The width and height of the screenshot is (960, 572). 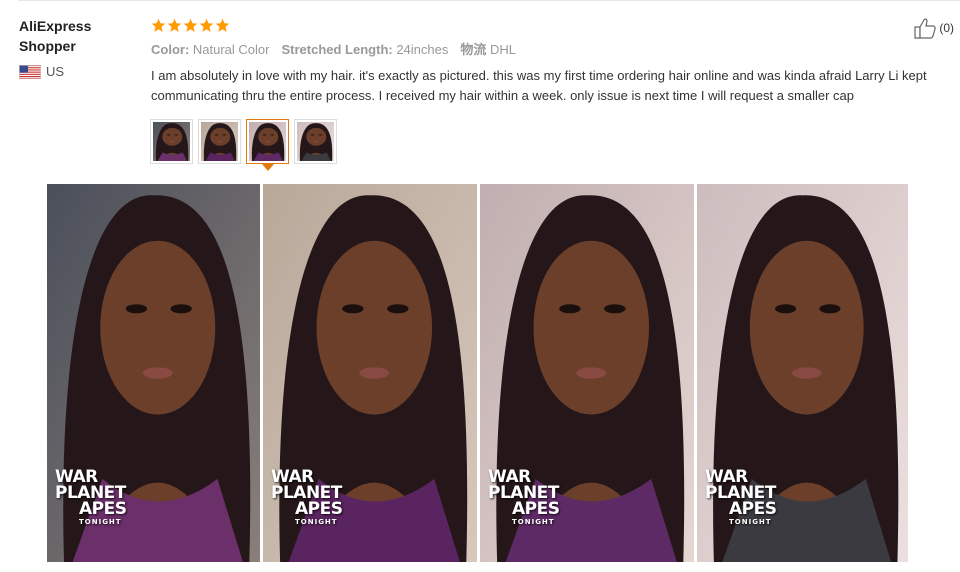 What do you see at coordinates (422, 49) in the screenshot?
I see `attribute-value: 24inches` at bounding box center [422, 49].